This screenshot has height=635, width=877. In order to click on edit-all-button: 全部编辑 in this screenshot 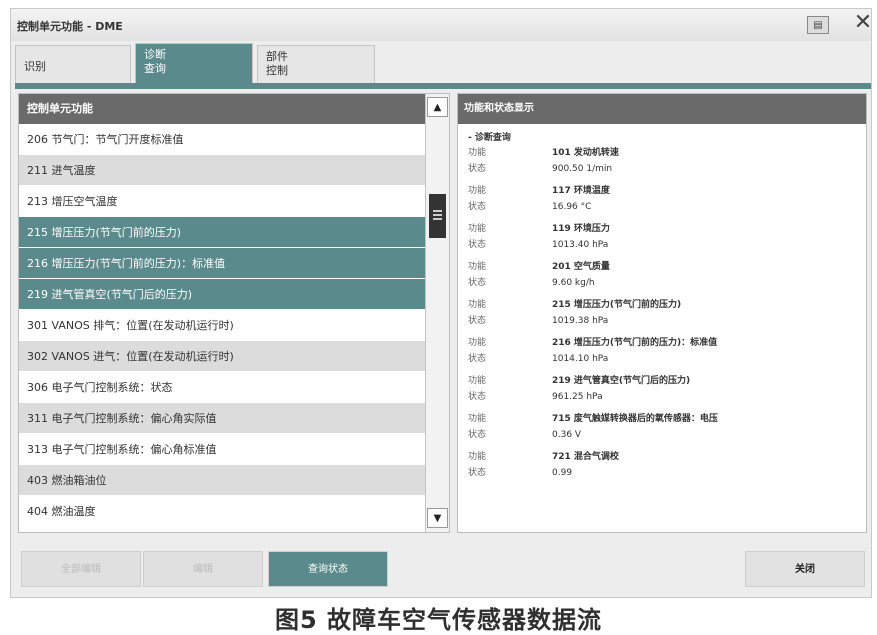, I will do `click(81, 569)`.